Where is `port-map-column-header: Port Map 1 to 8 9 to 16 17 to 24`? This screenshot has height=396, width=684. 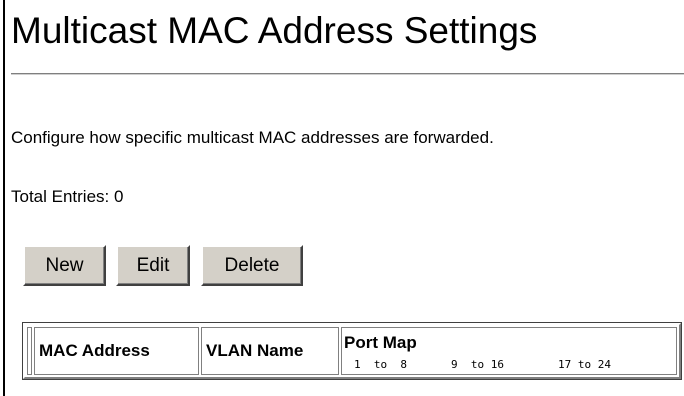
port-map-column-header: Port Map 1 to 8 9 to 16 17 to 24 is located at coordinates (509, 351).